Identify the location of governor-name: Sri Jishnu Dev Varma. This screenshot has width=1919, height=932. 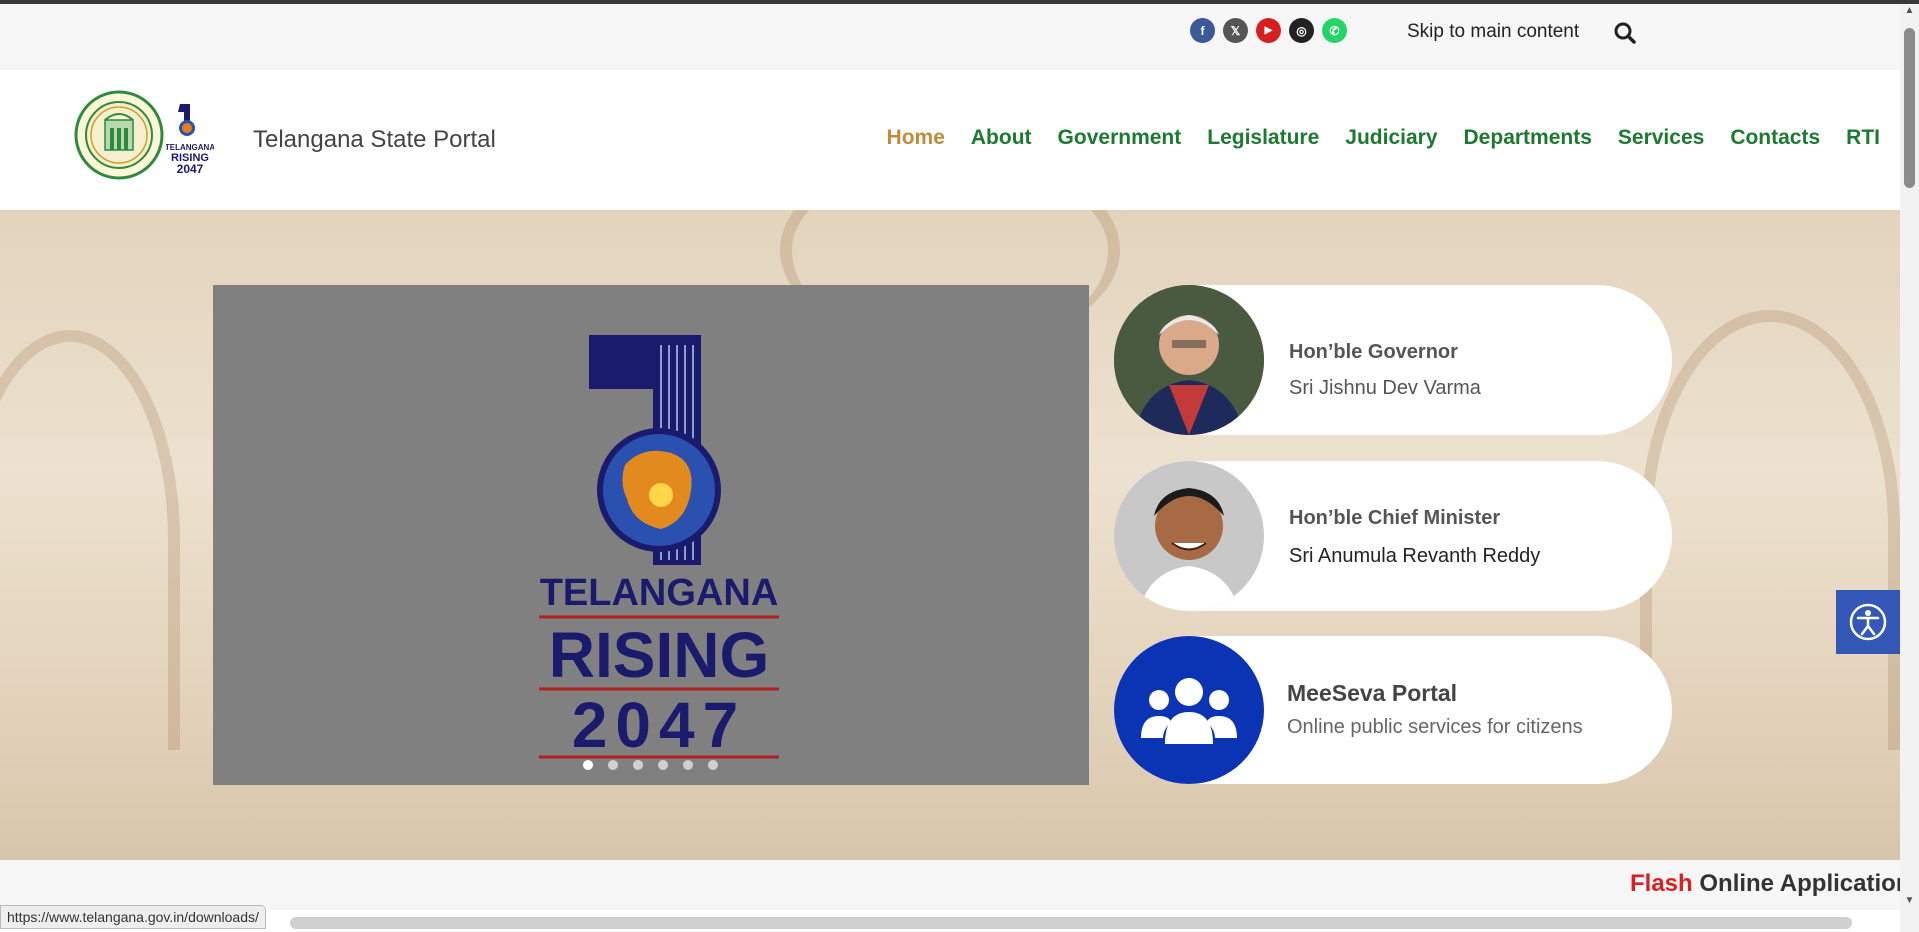
(1385, 388).